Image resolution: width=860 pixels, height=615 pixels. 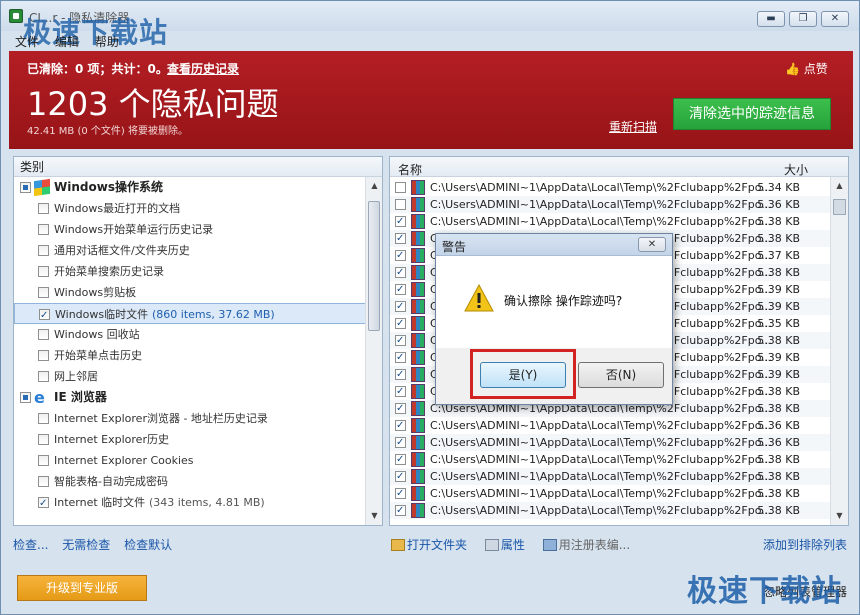 I want to click on view-history-link: 查看历史记录, so click(x=203, y=68).